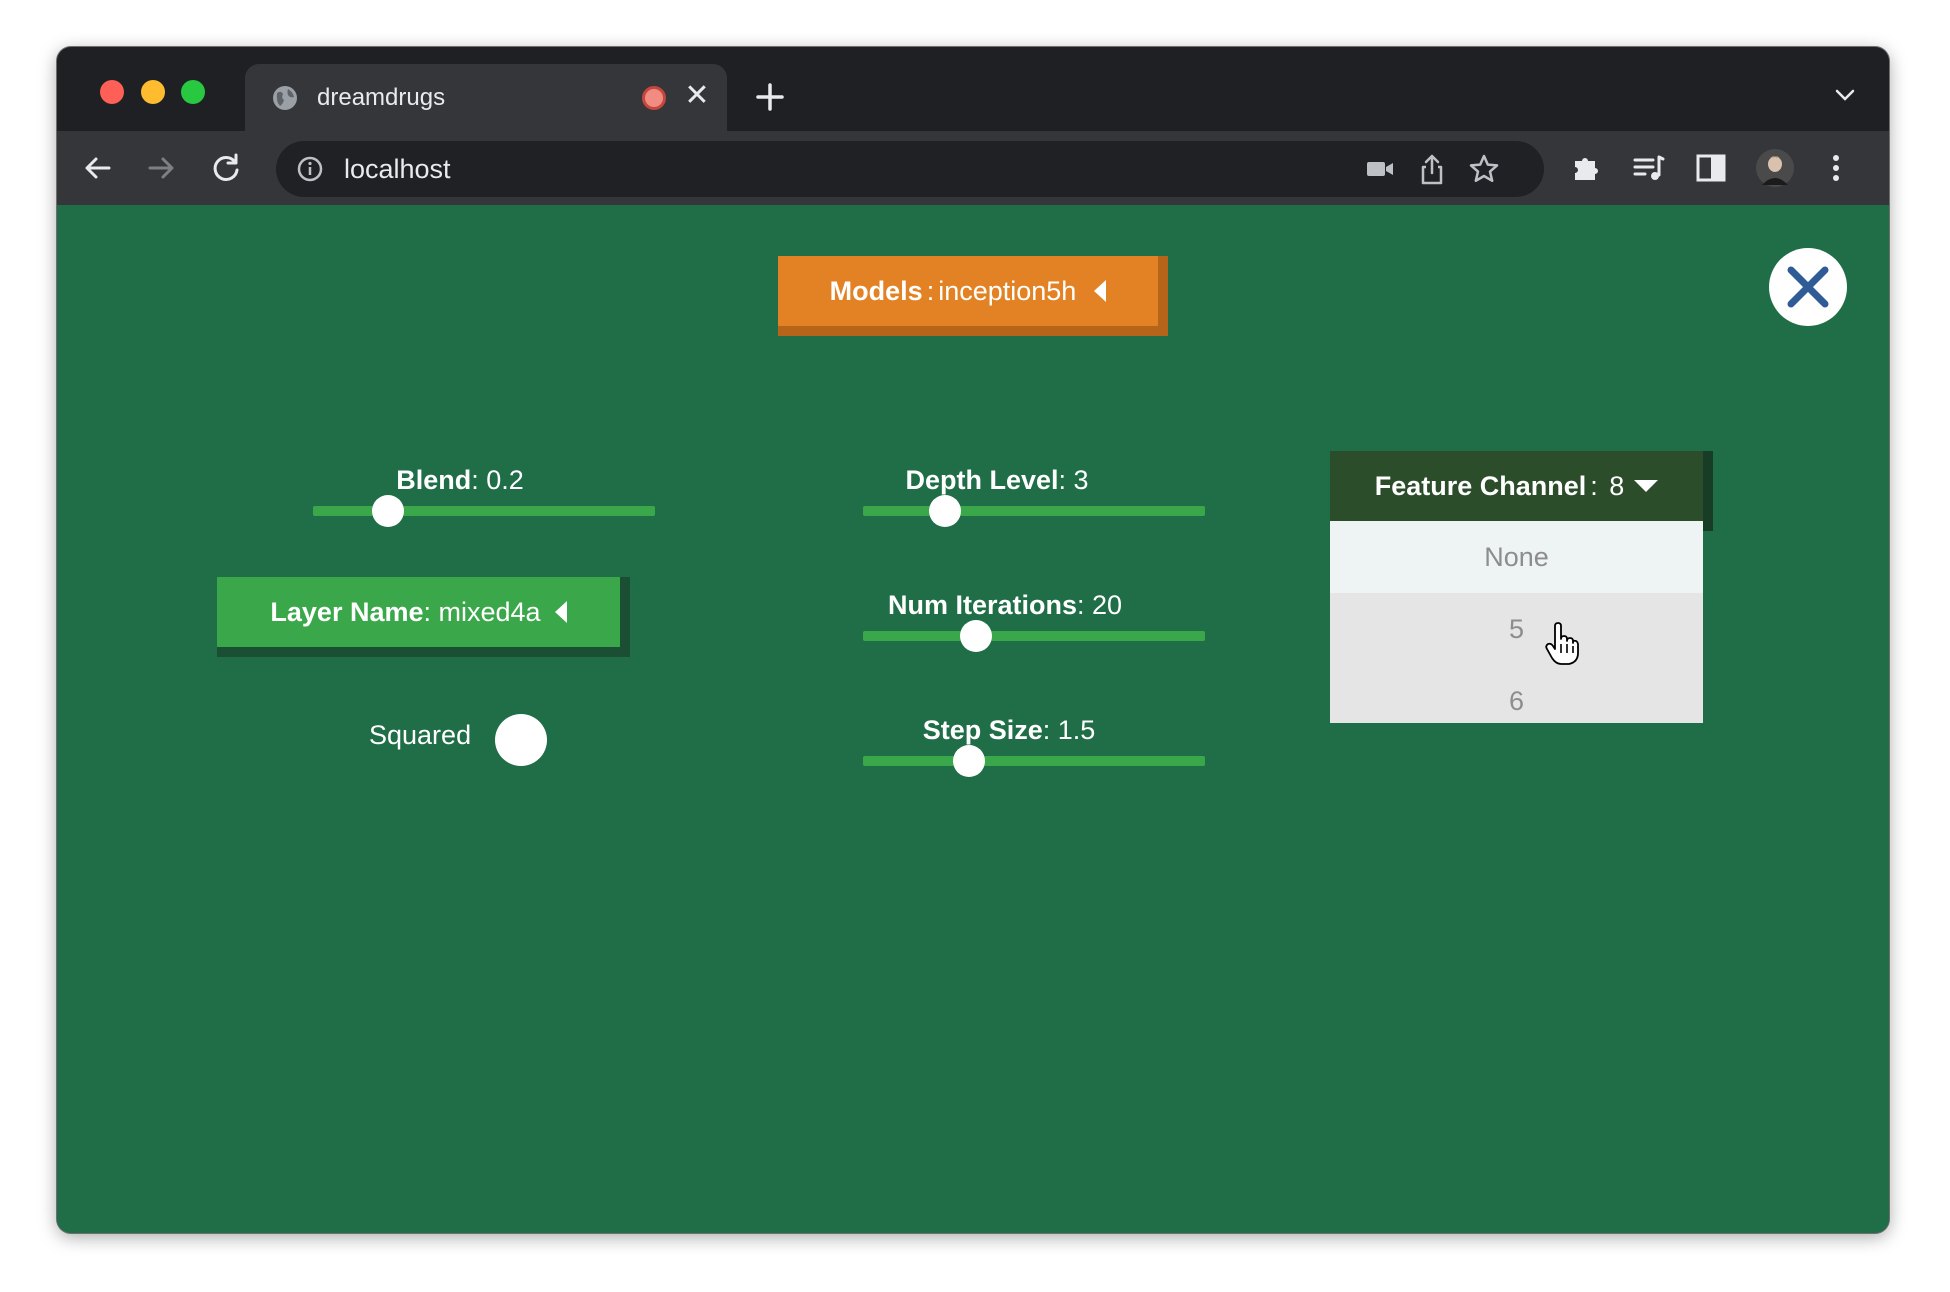 This screenshot has height=1292, width=1950. Describe the element at coordinates (112, 92) in the screenshot. I see `window-close-button` at that location.